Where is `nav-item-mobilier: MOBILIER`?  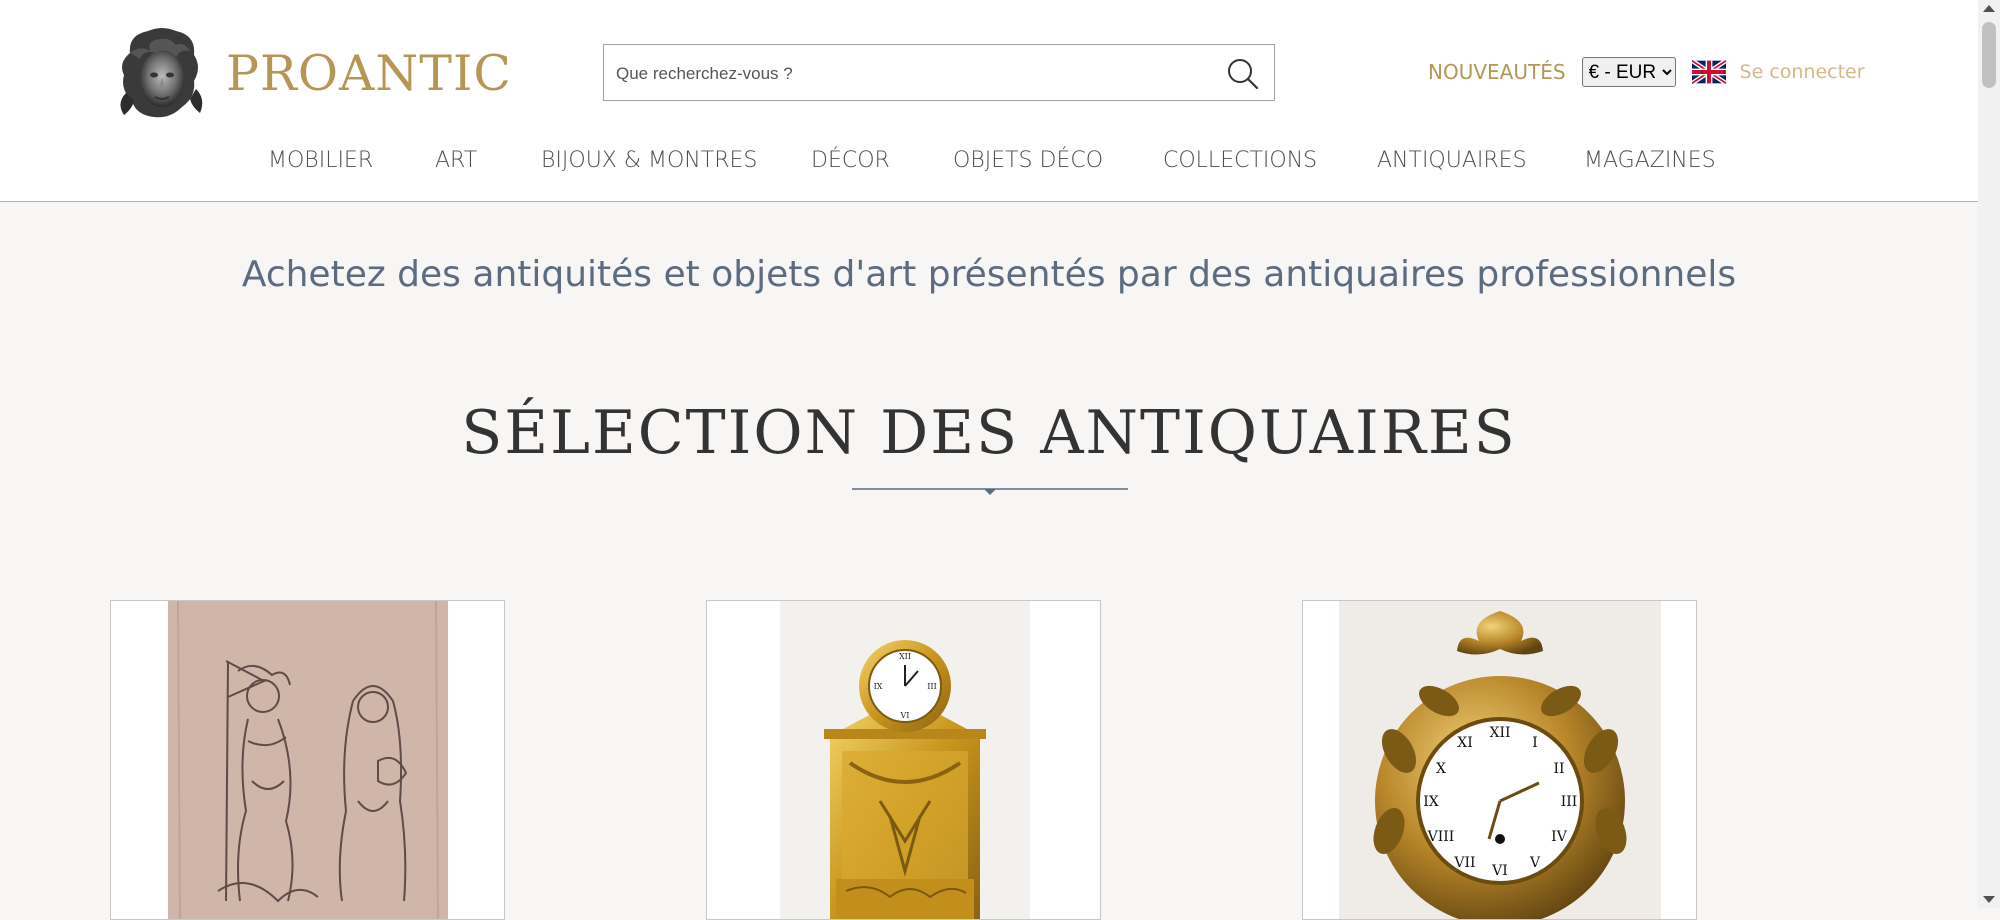 nav-item-mobilier: MOBILIER is located at coordinates (320, 160).